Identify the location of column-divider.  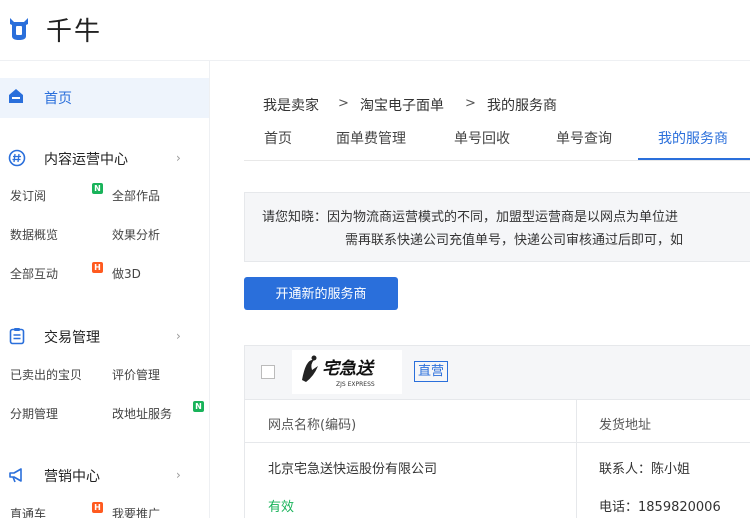
(576, 459).